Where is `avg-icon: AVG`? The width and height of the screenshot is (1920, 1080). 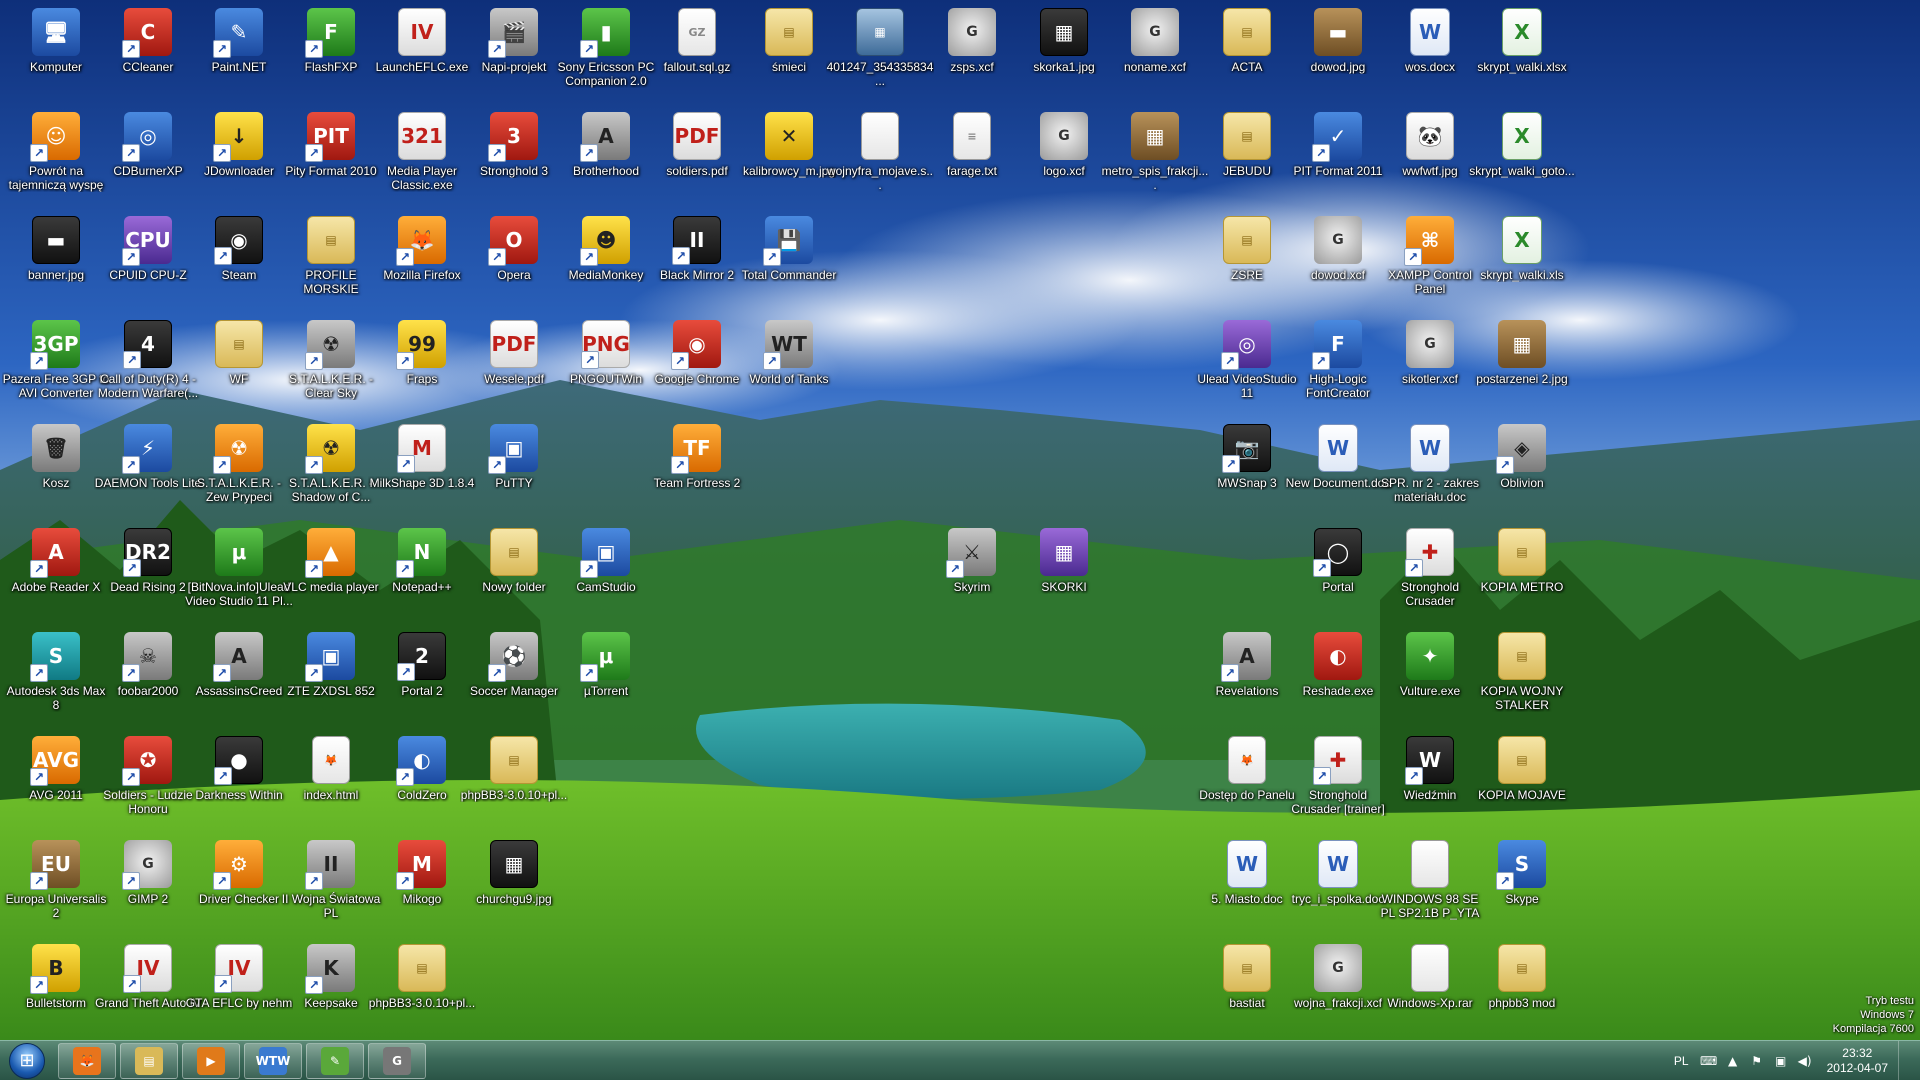 avg-icon: AVG is located at coordinates (55, 761).